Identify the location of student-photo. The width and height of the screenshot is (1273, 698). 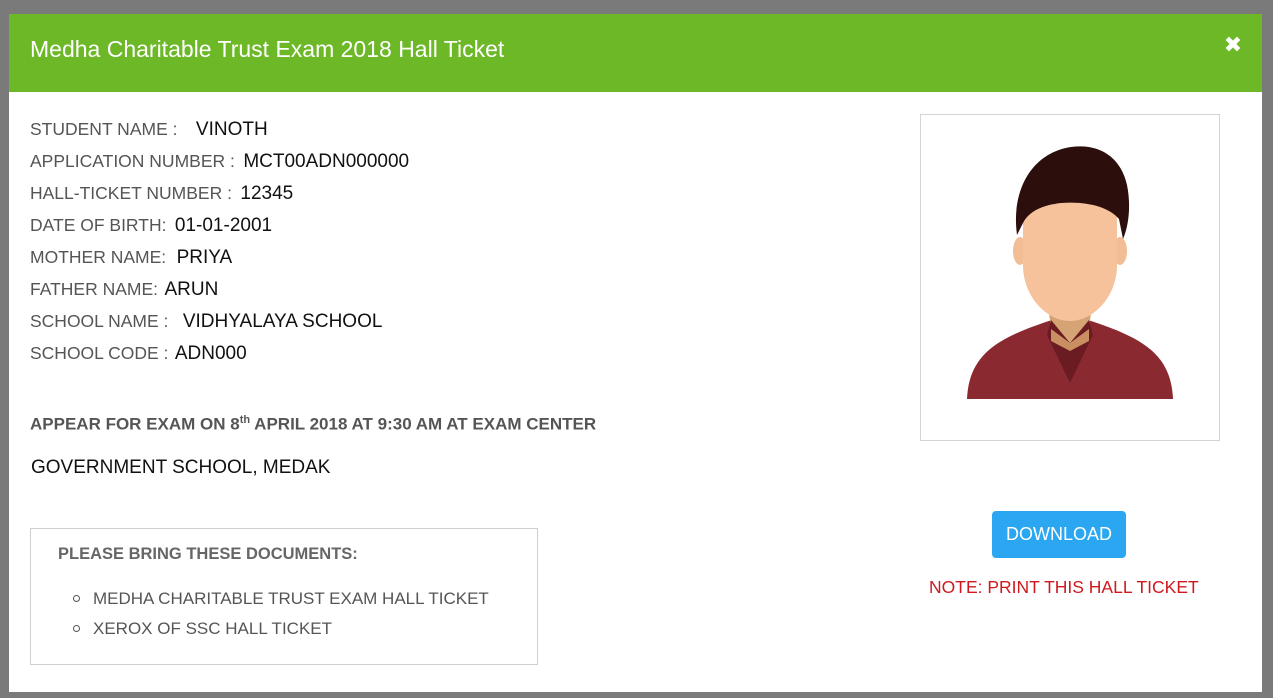
(1070, 277).